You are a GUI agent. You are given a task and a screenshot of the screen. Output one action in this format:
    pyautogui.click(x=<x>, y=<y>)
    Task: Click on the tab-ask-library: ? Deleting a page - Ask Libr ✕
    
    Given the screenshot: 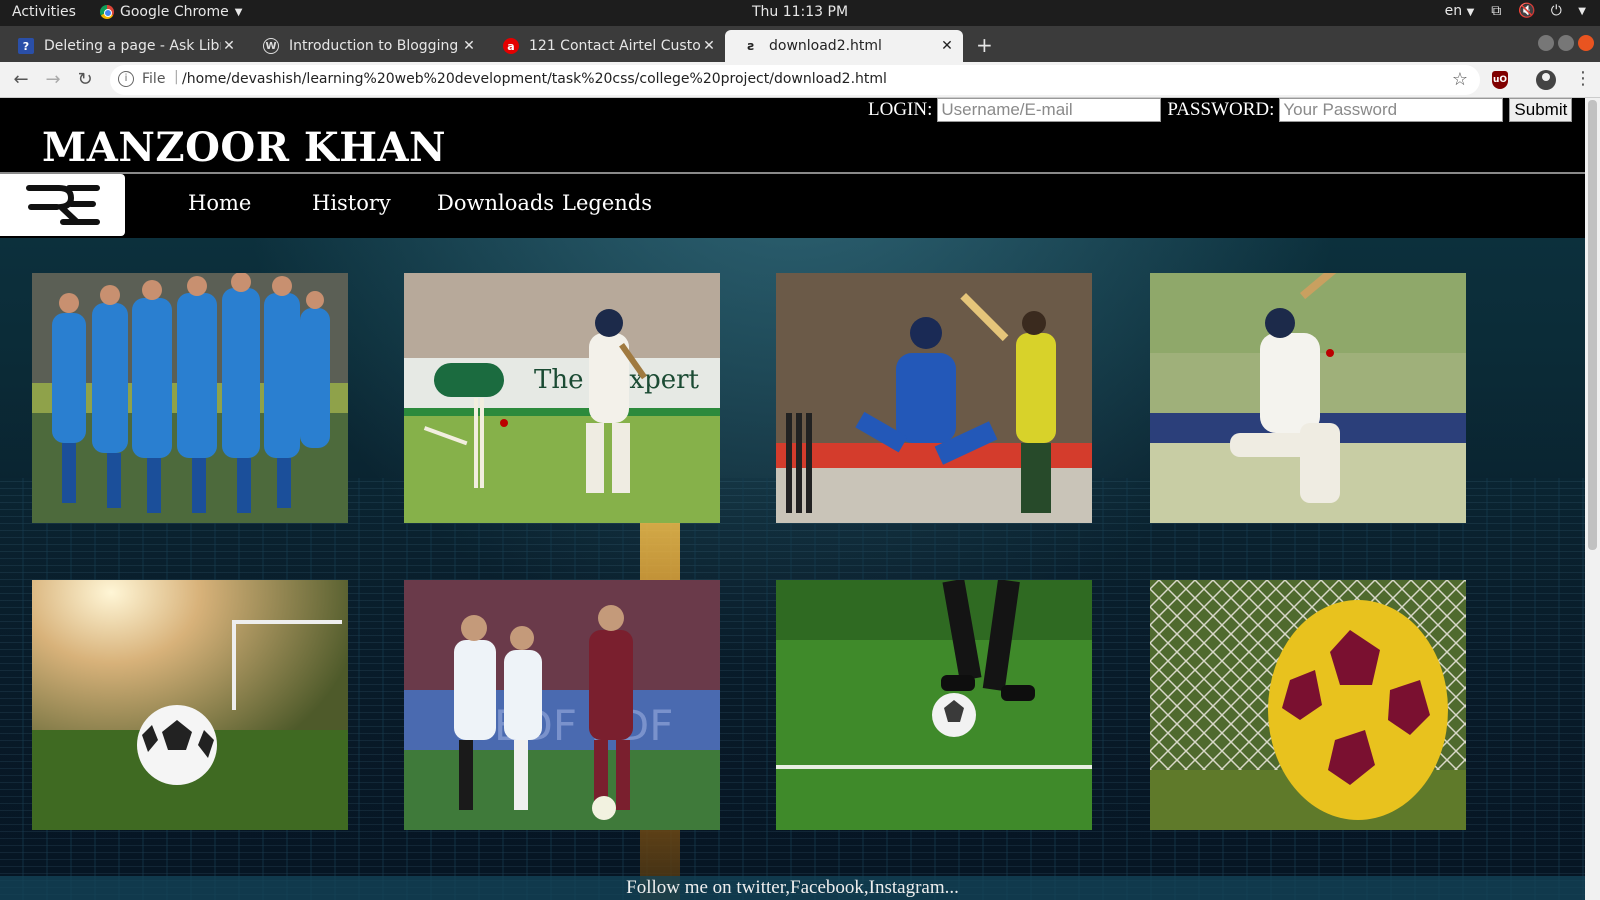 What is the action you would take?
    pyautogui.click(x=122, y=46)
    